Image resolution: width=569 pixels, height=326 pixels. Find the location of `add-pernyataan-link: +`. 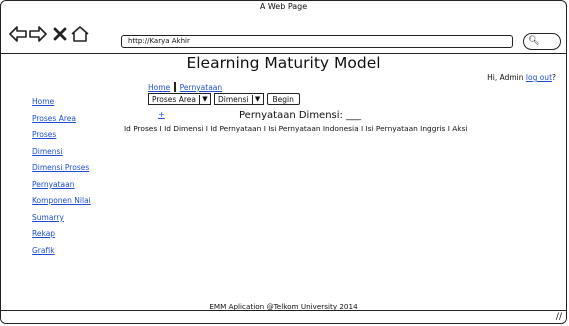

add-pernyataan-link: + is located at coordinates (161, 114).